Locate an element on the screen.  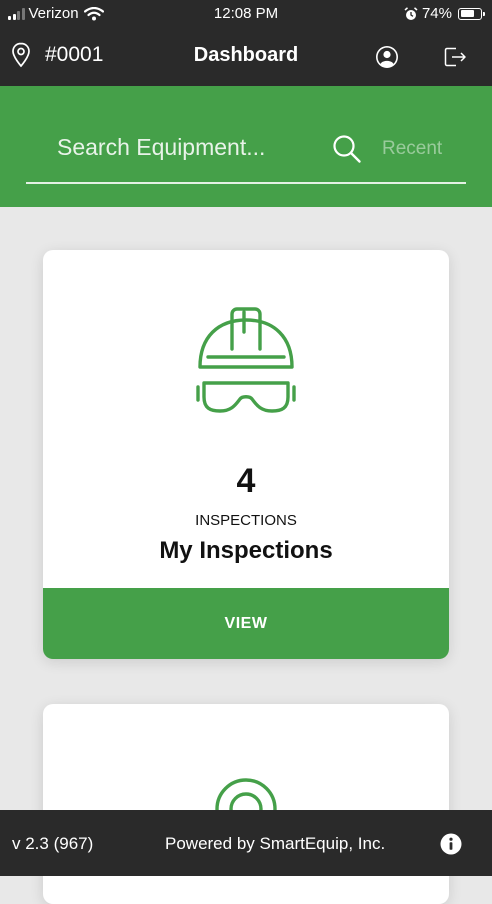
battery-fill is located at coordinates (467, 13).